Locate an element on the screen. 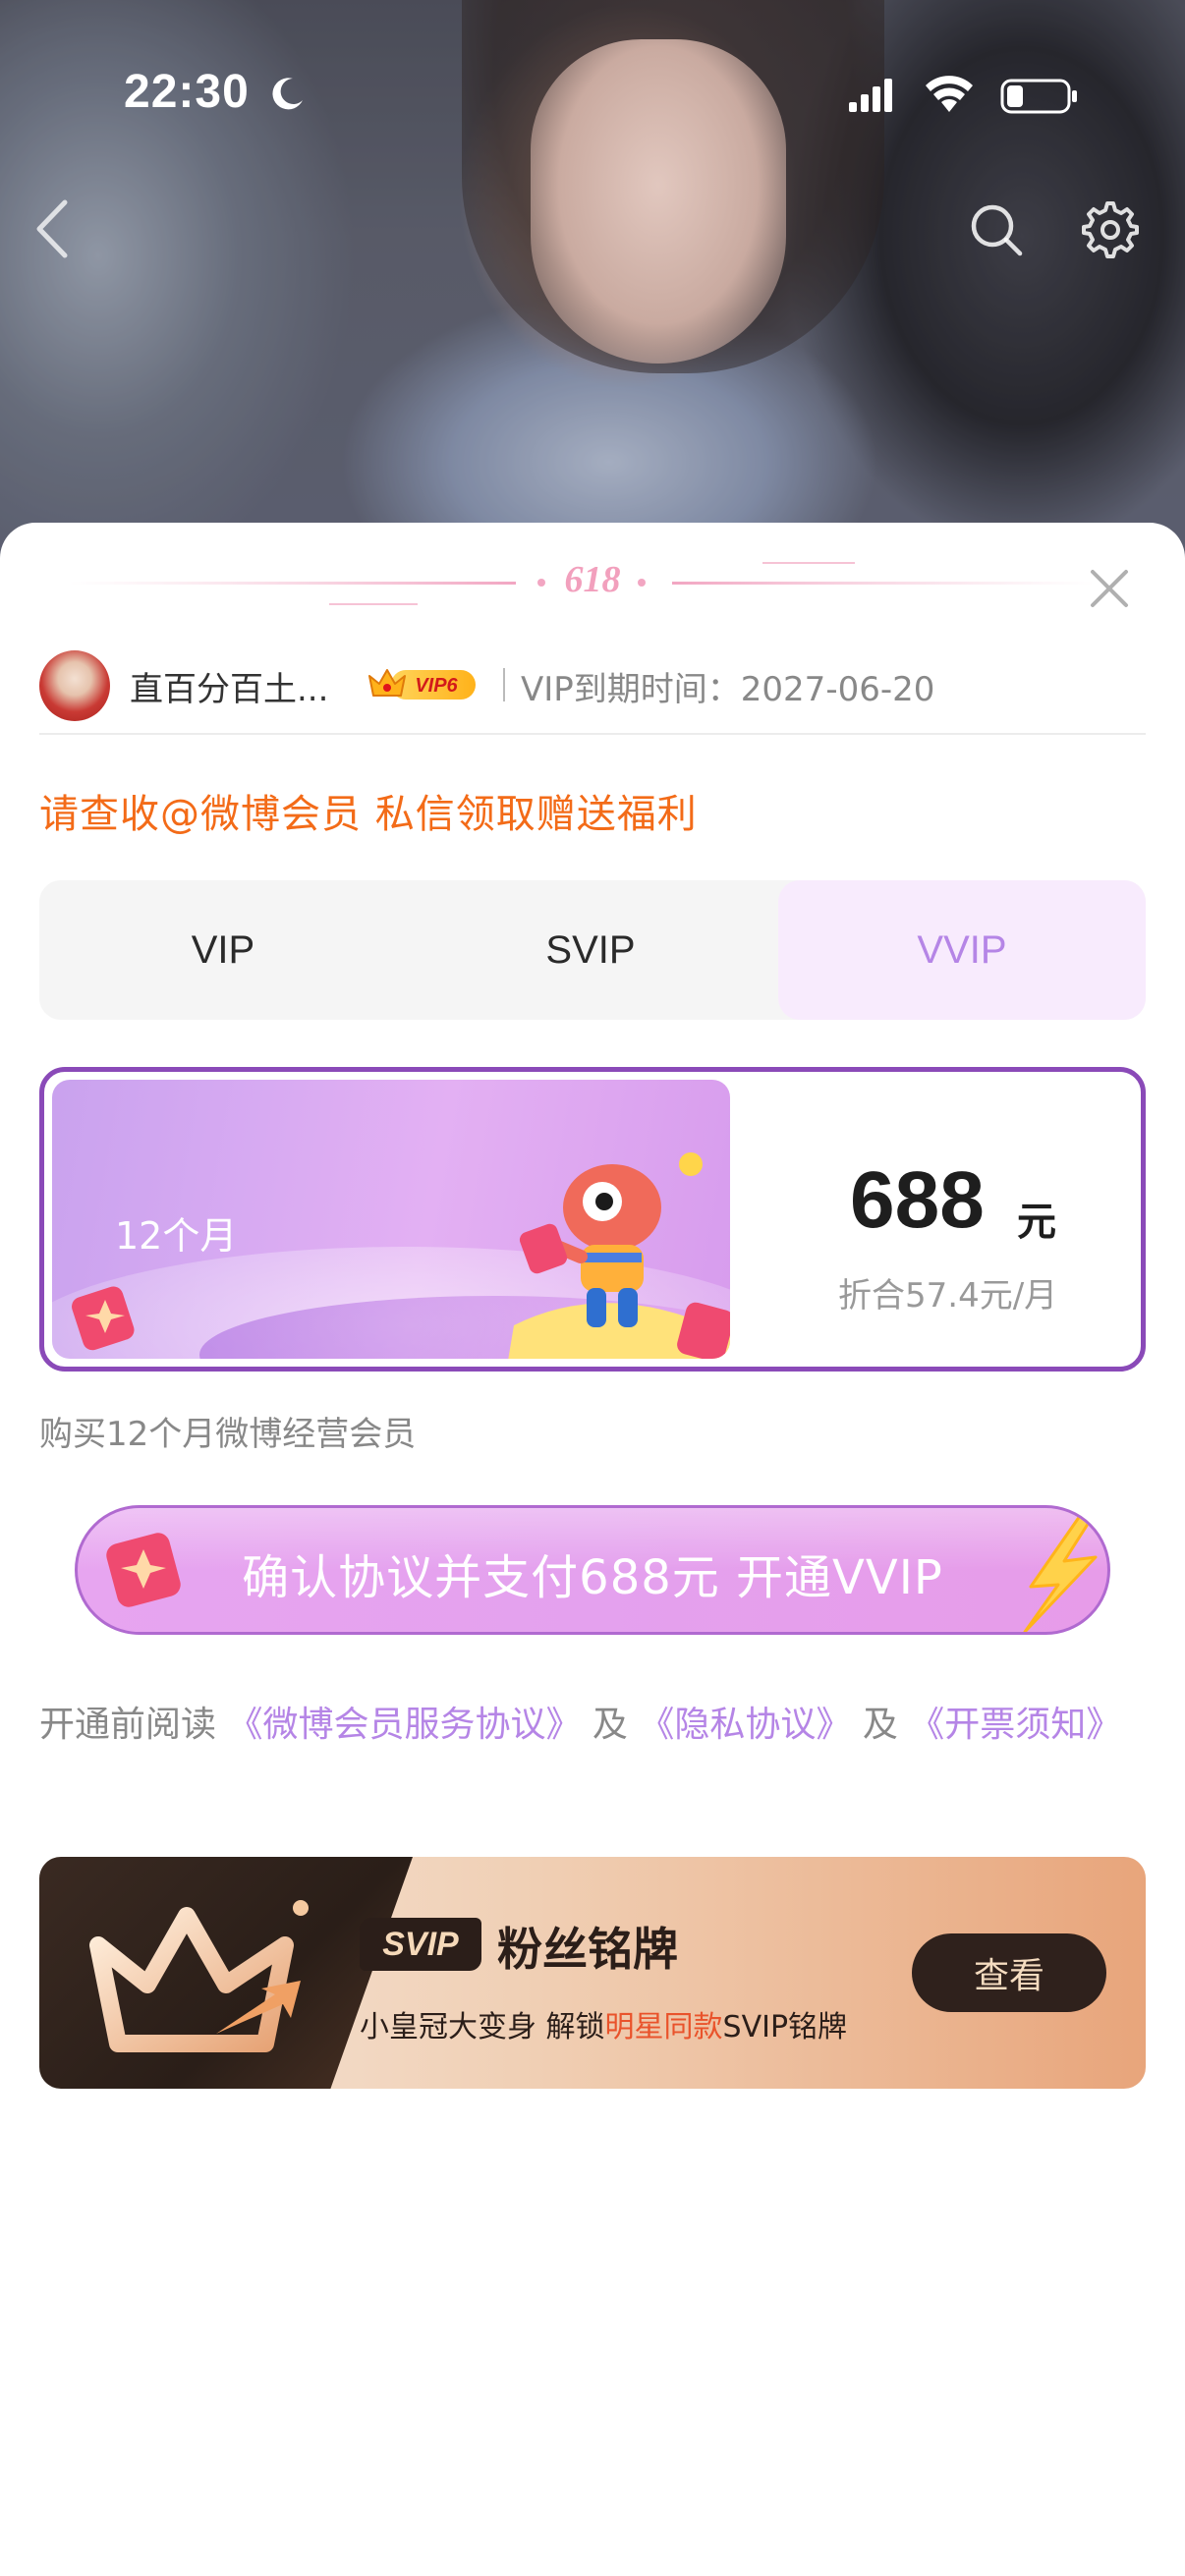  agreement-sep-2: 及 is located at coordinates (881, 1725).